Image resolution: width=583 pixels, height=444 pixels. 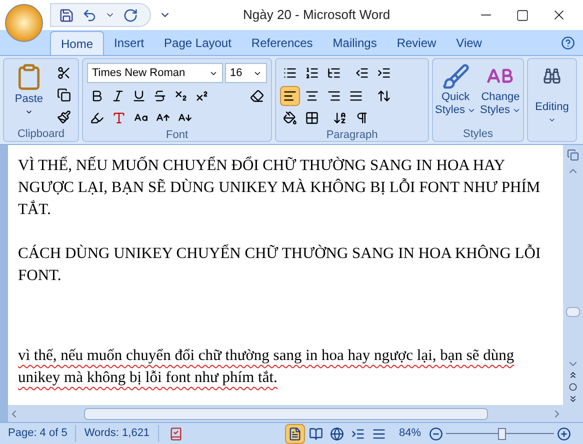 What do you see at coordinates (66, 15) in the screenshot?
I see `save-icon` at bounding box center [66, 15].